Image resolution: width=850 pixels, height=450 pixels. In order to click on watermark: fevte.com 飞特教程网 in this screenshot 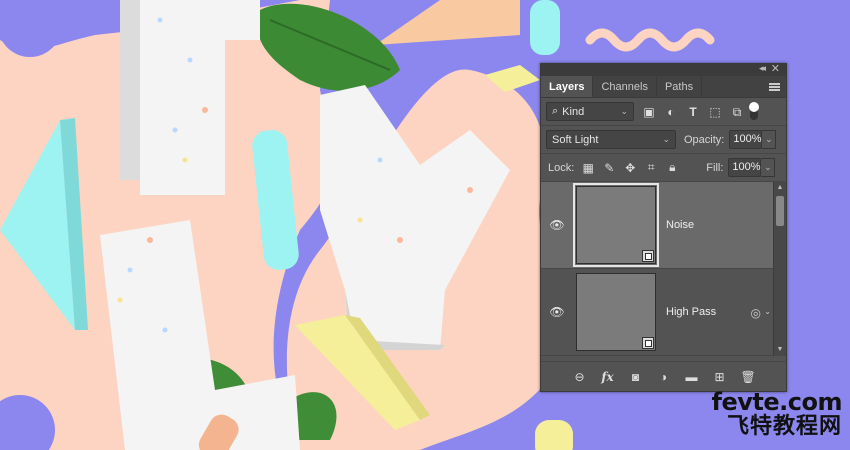, I will do `click(777, 413)`.